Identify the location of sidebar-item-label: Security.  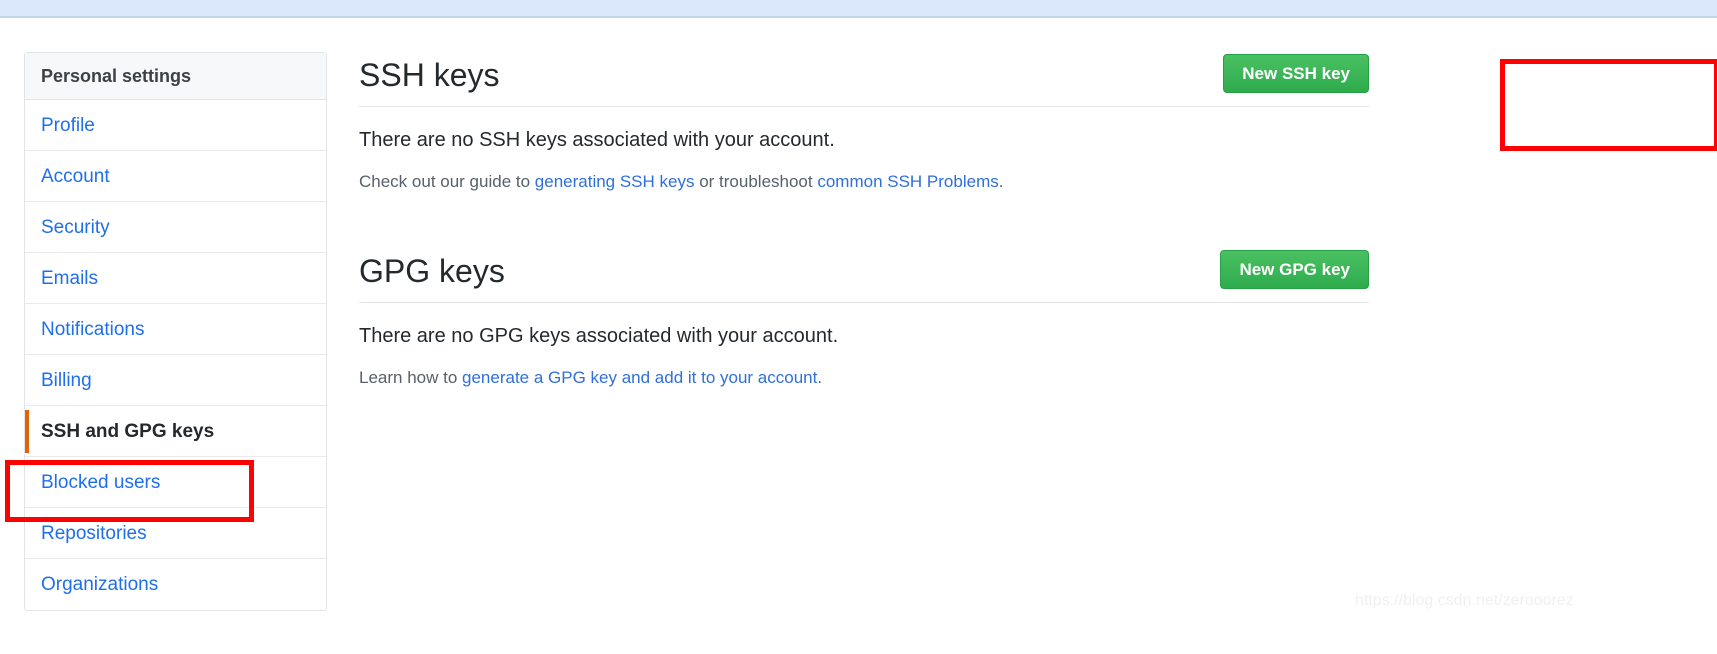
(75, 227).